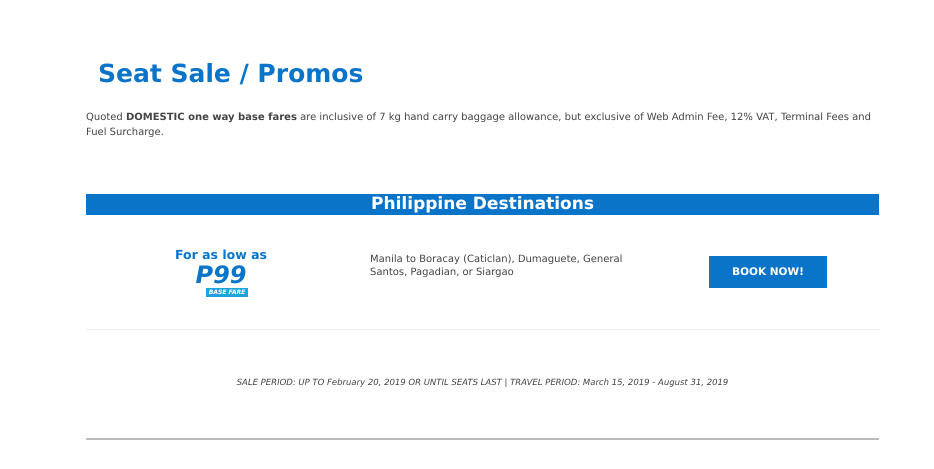 The width and height of the screenshot is (934, 469). Describe the element at coordinates (482, 204) in the screenshot. I see `section-banner: Philippine Destinations` at that location.